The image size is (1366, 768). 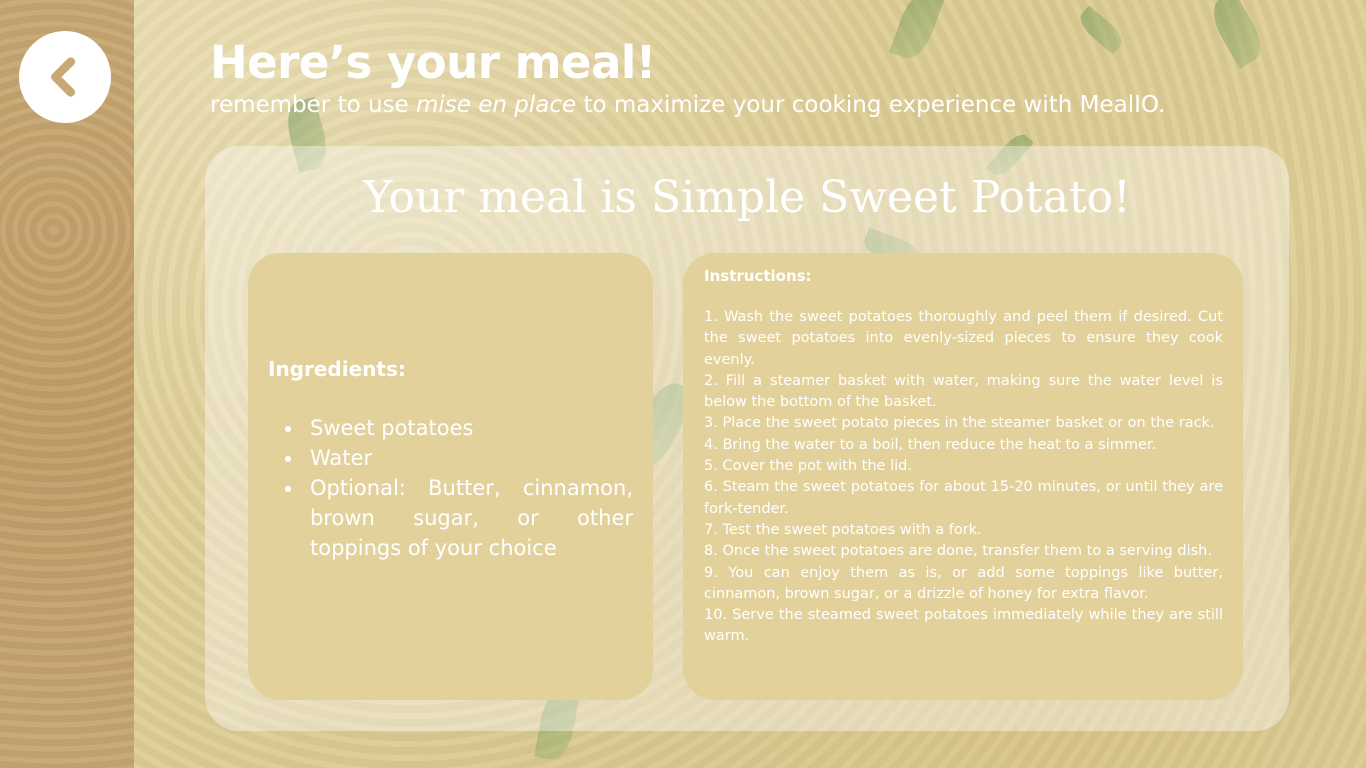 I want to click on ingredient-item: Water, so click(x=468, y=458).